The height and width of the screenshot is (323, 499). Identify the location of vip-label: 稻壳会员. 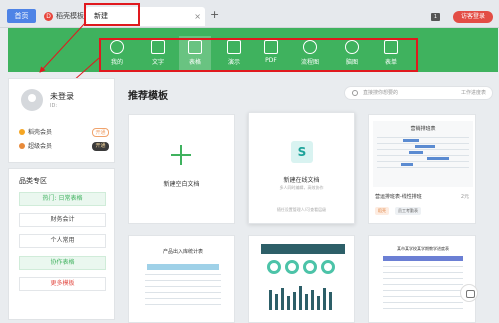
(40, 132).